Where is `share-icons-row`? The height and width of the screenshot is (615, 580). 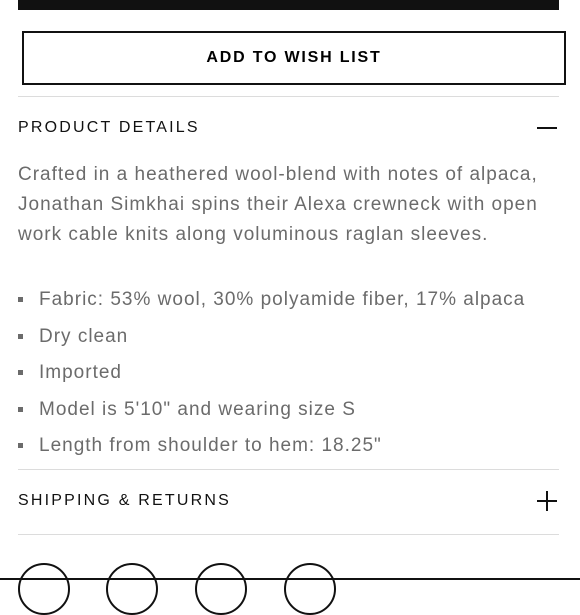 share-icons-row is located at coordinates (290, 589).